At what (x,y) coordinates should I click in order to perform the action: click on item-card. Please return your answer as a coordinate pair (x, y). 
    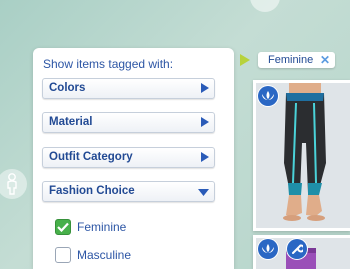
    Looking at the image, I should click on (301, 252).